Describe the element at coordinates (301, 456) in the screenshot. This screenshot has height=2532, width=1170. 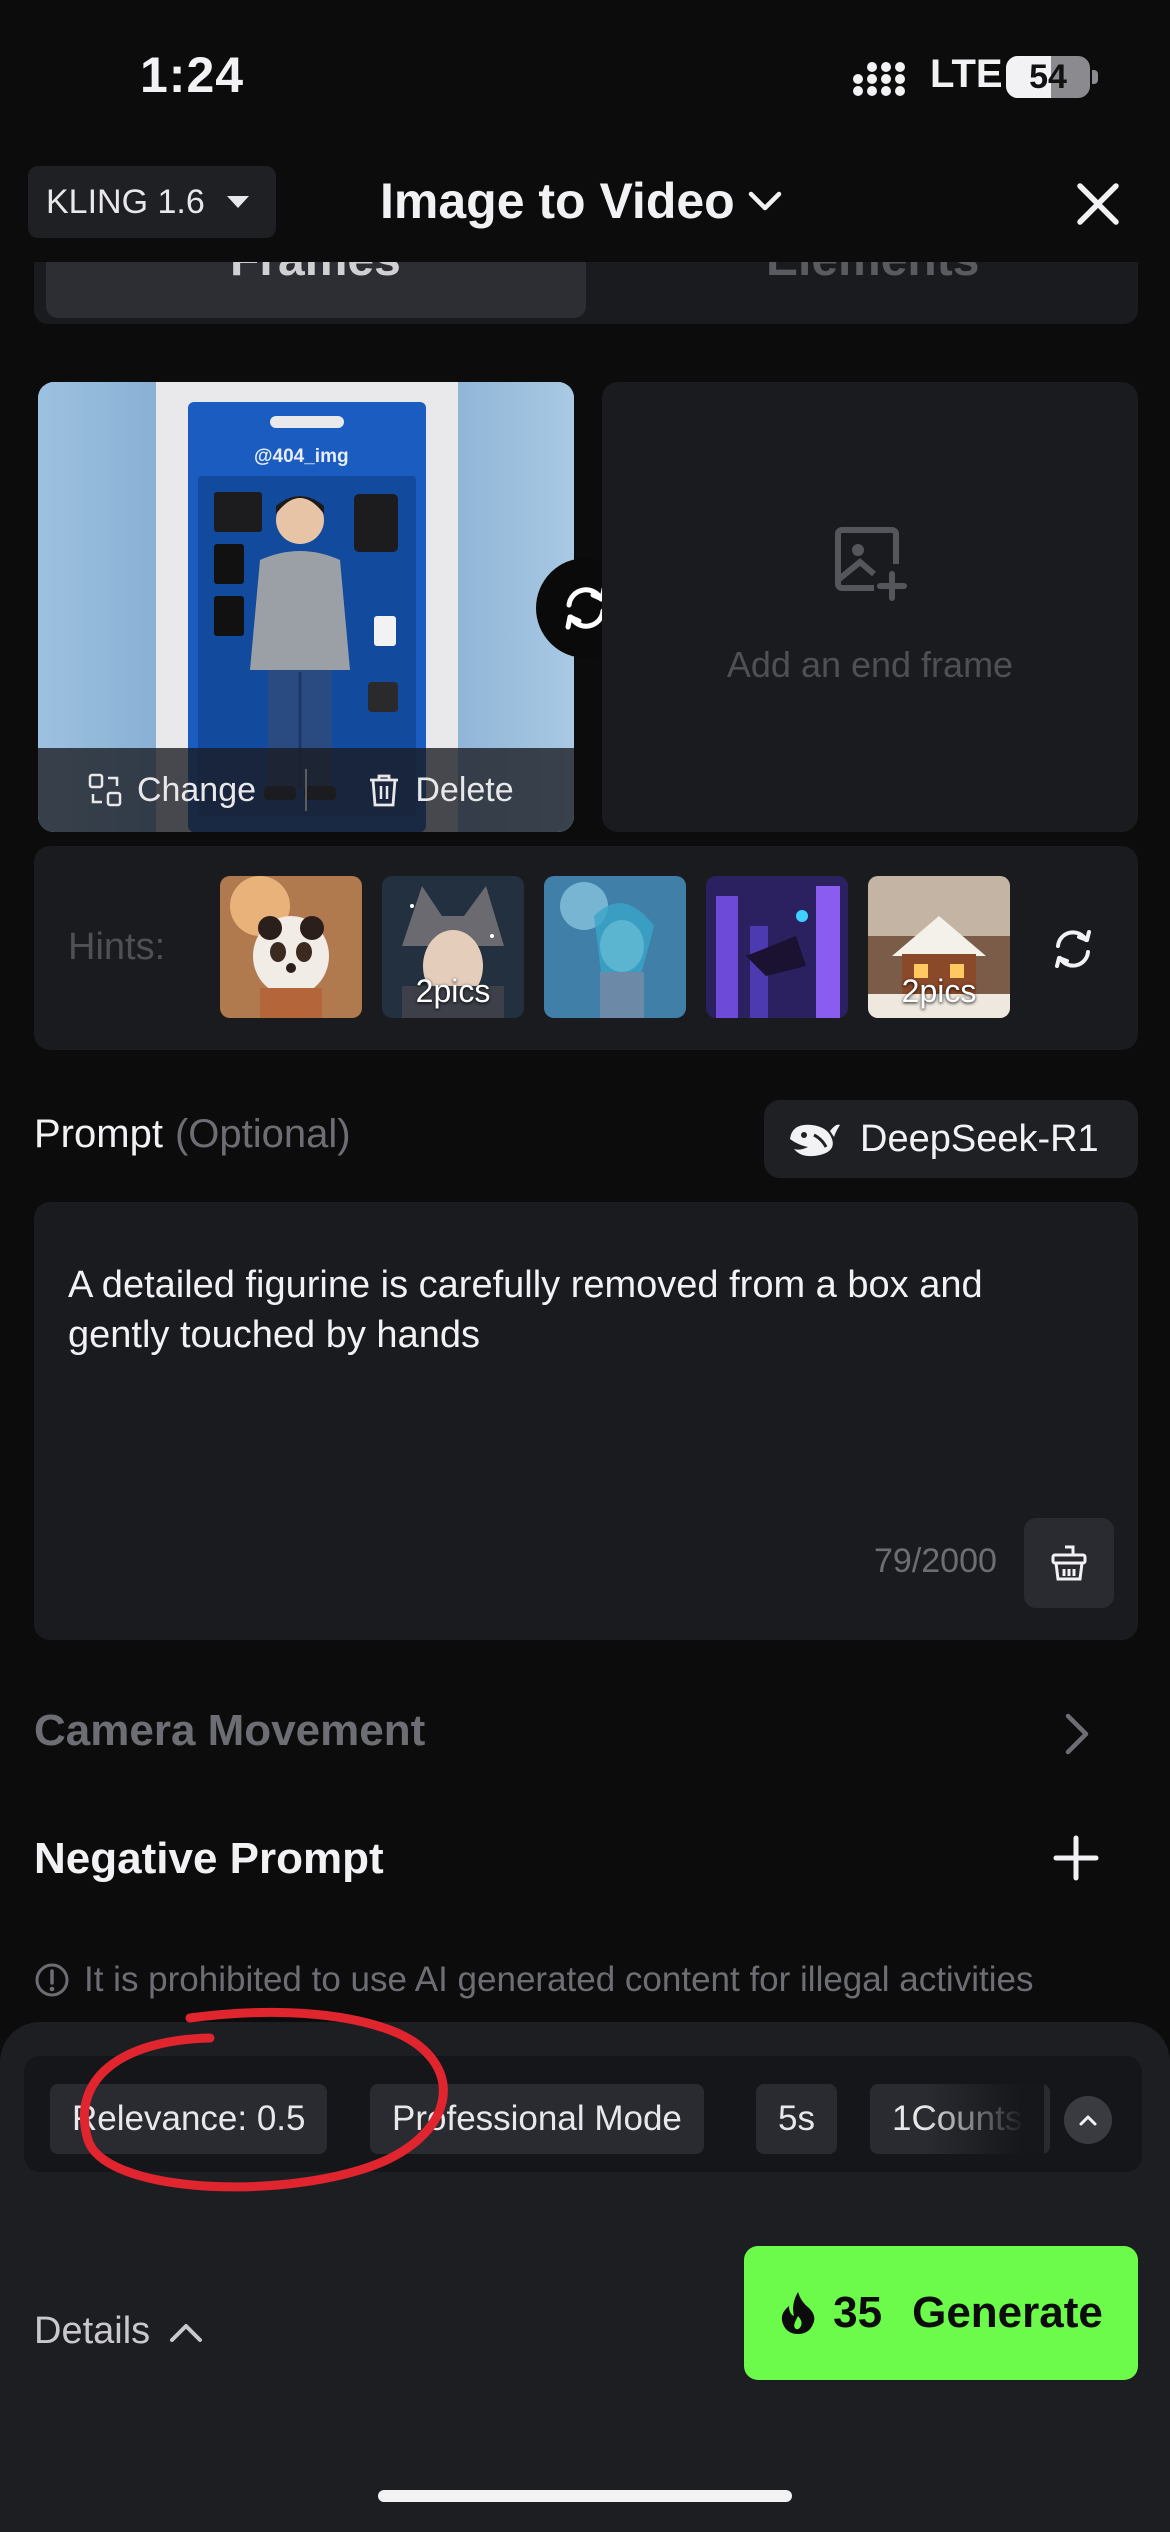
I see `image-watermark: @404_img` at that location.